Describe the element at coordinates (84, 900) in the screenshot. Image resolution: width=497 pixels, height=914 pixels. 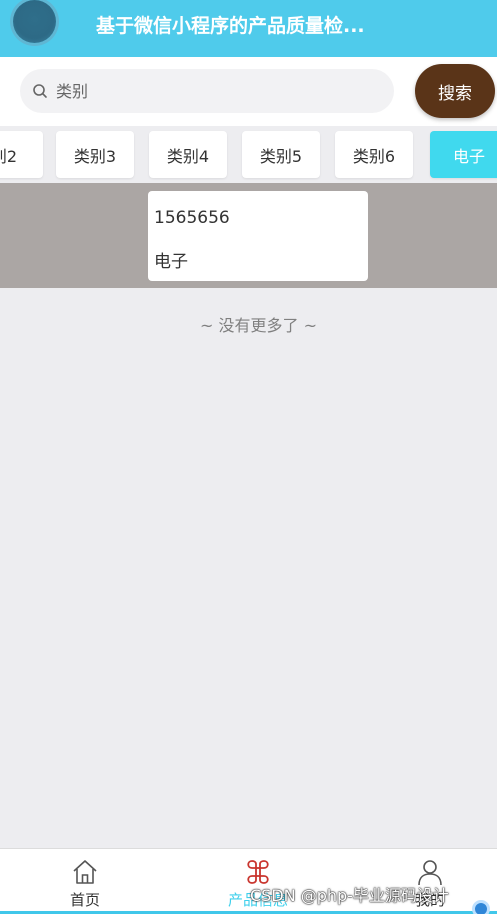
I see `nav-label-home: 首页` at that location.